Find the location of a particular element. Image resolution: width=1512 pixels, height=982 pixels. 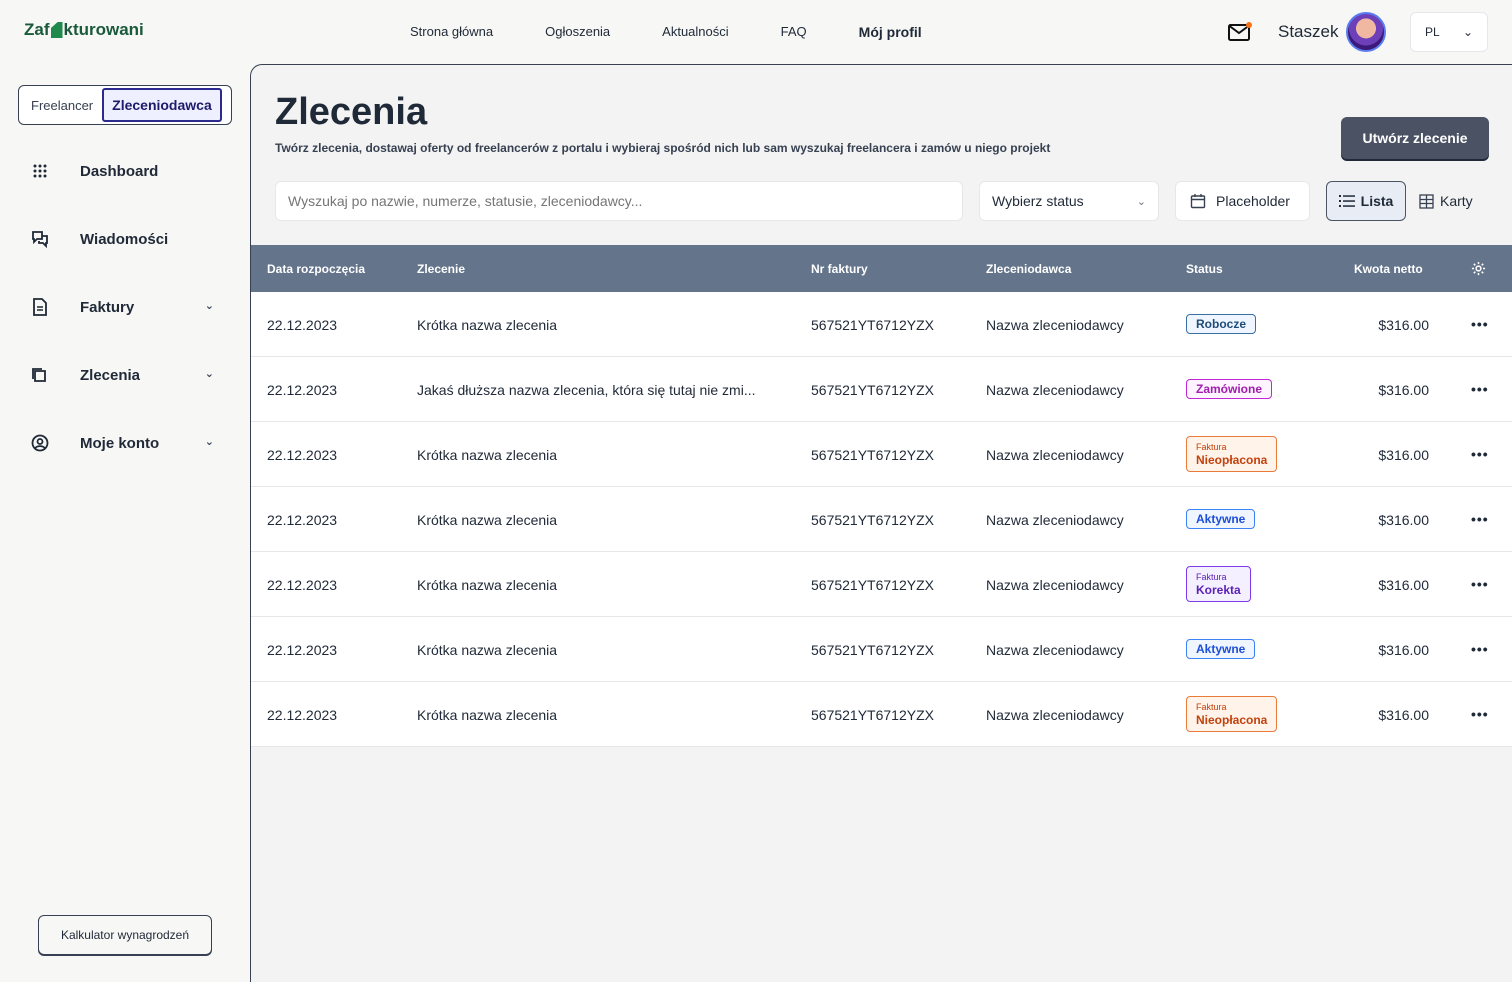

sidebar-item-messages: Wiadomości is located at coordinates (125, 239).